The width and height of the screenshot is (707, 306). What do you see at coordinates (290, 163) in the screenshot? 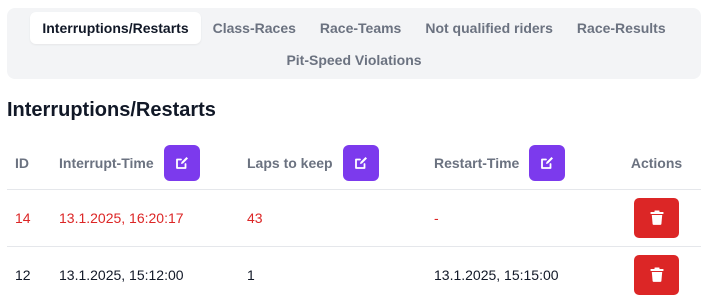
I see `header-laps-to-keep-label: Laps to keep` at bounding box center [290, 163].